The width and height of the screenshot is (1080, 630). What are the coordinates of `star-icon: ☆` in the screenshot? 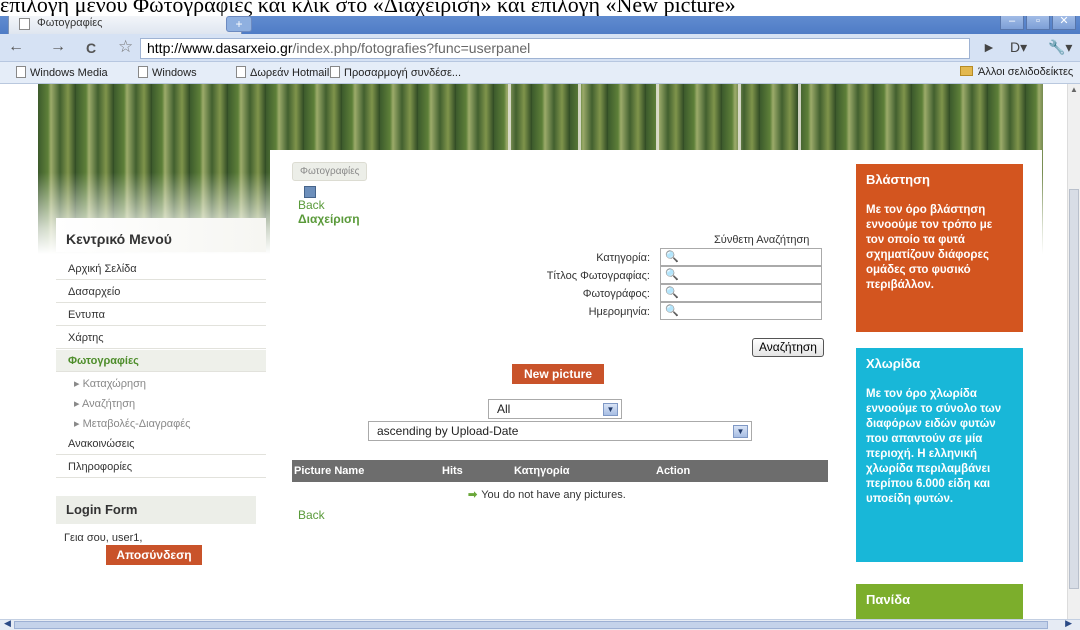 It's located at (125, 47).